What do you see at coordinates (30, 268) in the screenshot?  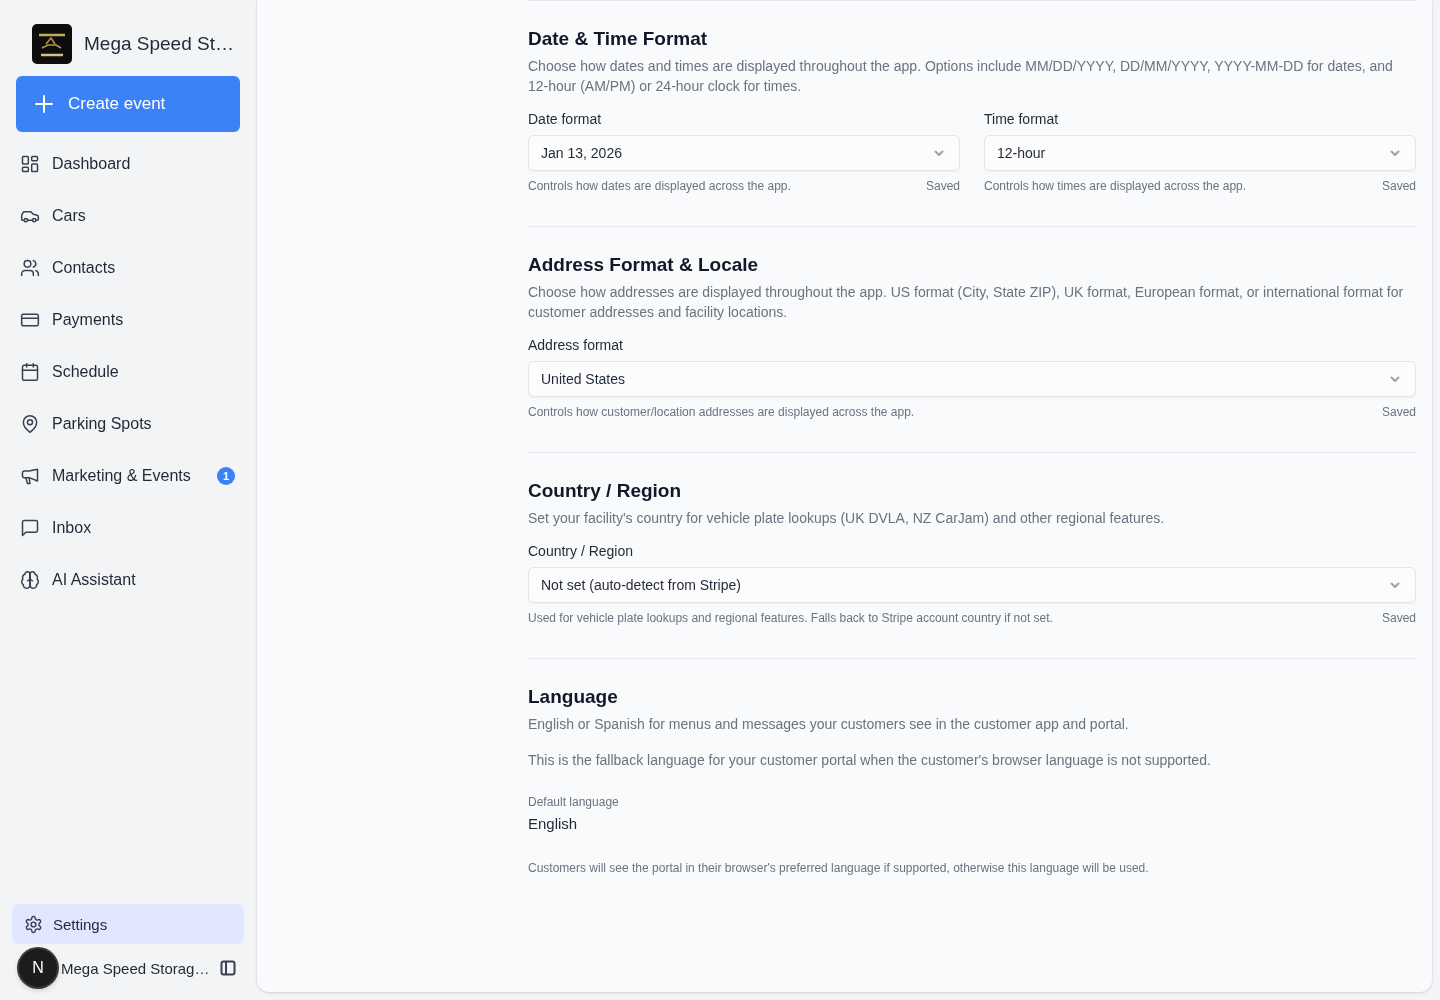 I see `users-icon` at bounding box center [30, 268].